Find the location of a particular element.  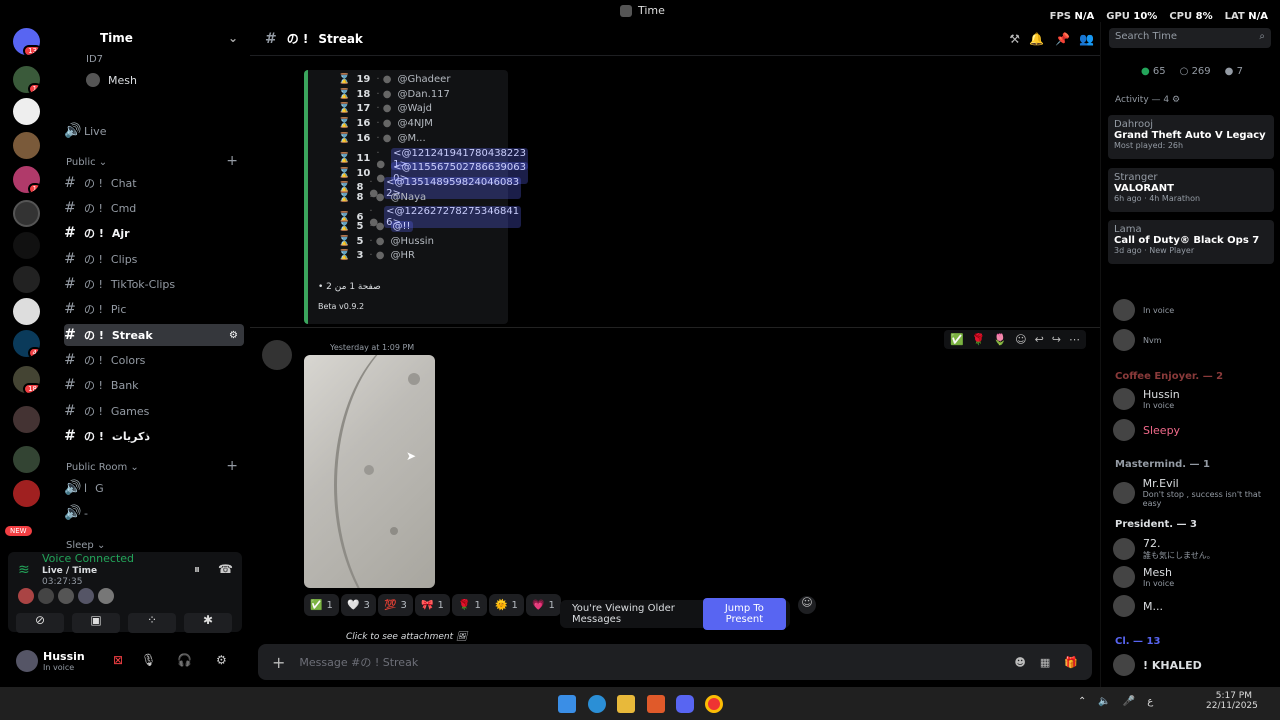

threads-icon: ⚒ is located at coordinates (1014, 39).